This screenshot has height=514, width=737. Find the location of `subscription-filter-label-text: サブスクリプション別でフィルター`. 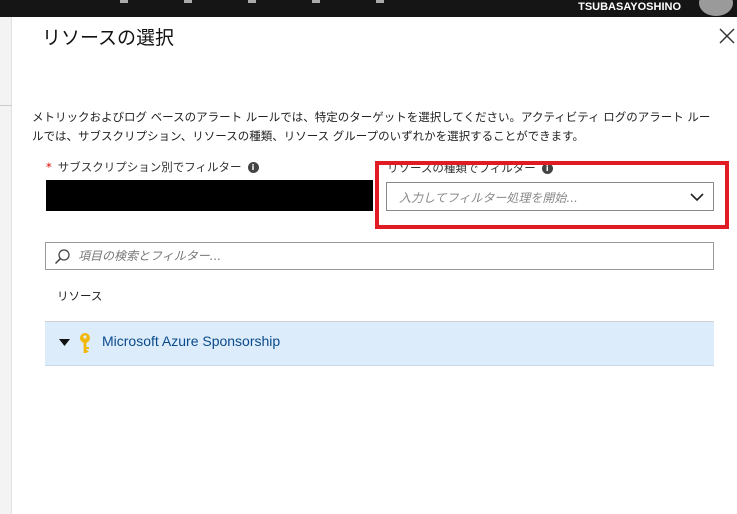

subscription-filter-label-text: サブスクリプション別でフィルター is located at coordinates (149, 167).